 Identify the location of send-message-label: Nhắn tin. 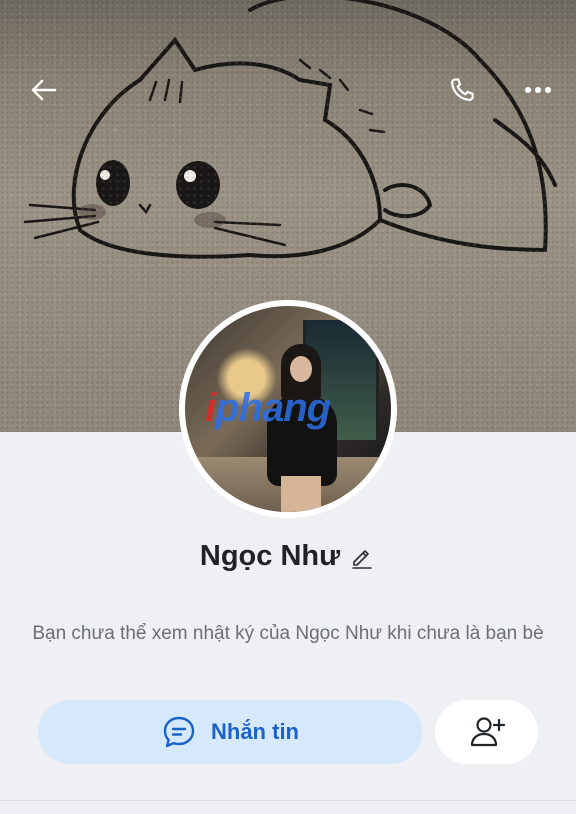
(255, 731).